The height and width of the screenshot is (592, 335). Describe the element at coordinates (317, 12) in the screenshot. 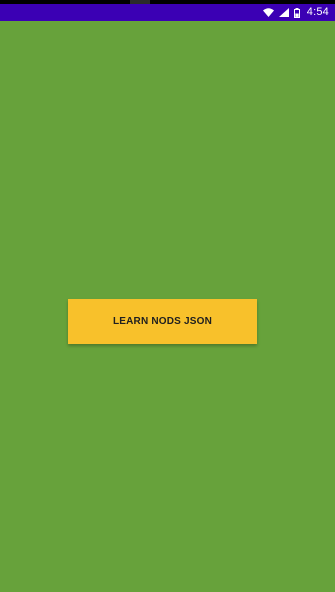

I see `status-time: 4:54` at that location.